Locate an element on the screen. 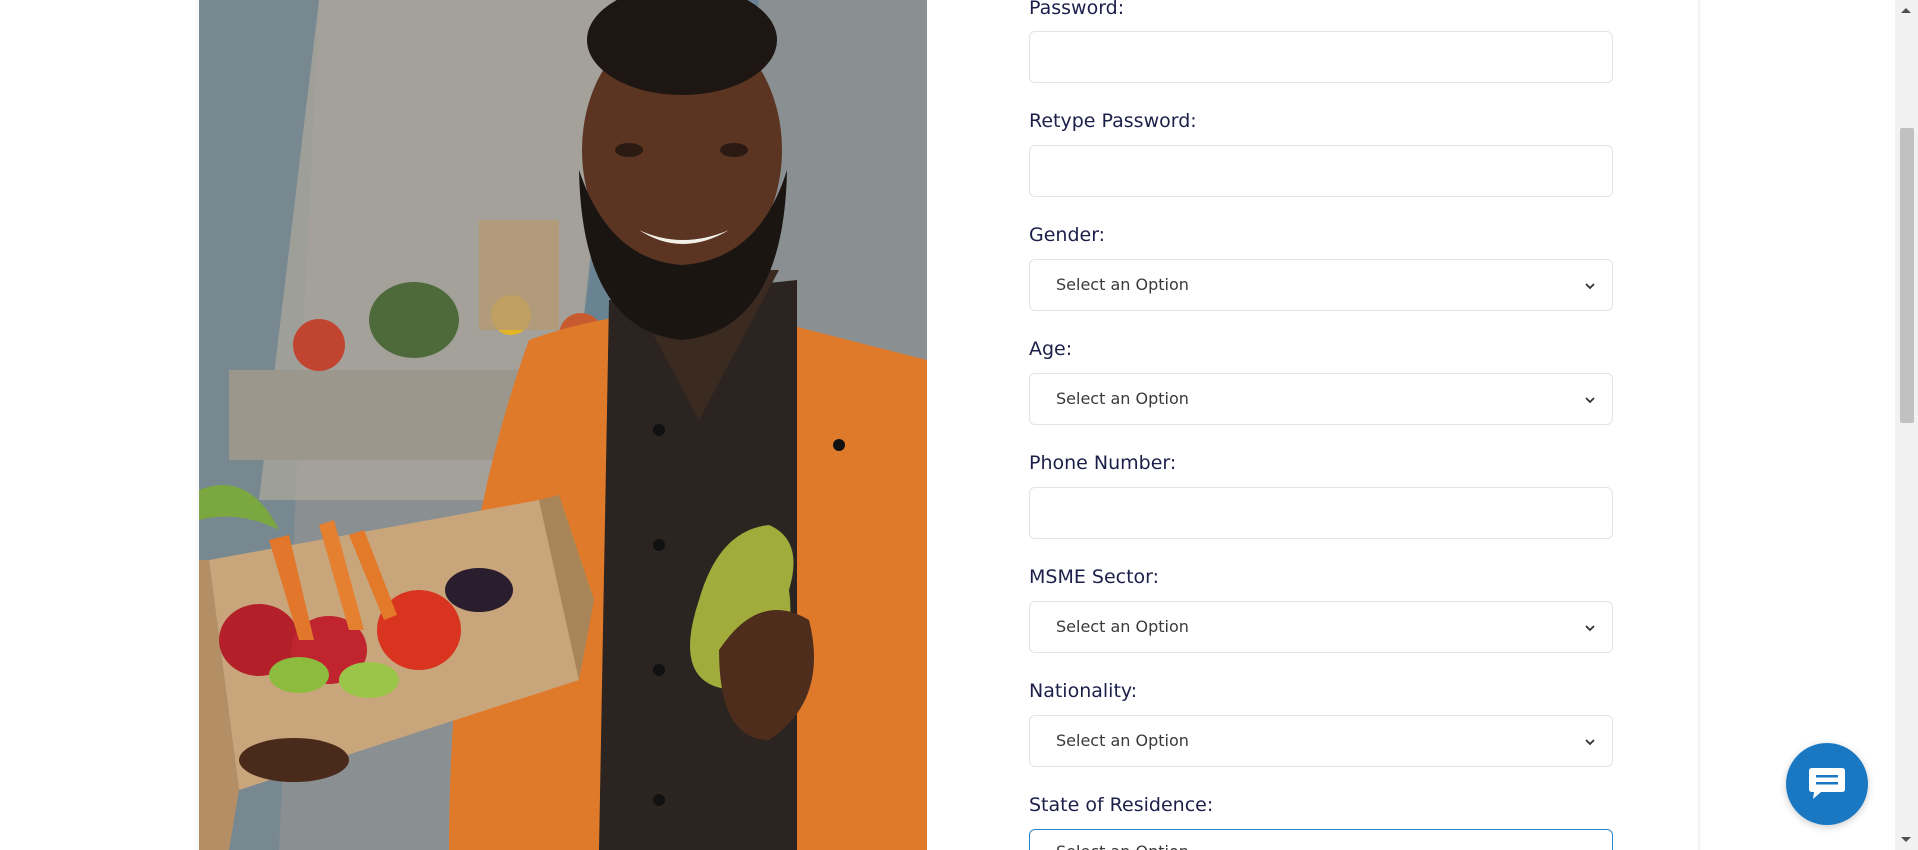  retype-password-input is located at coordinates (1321, 171).